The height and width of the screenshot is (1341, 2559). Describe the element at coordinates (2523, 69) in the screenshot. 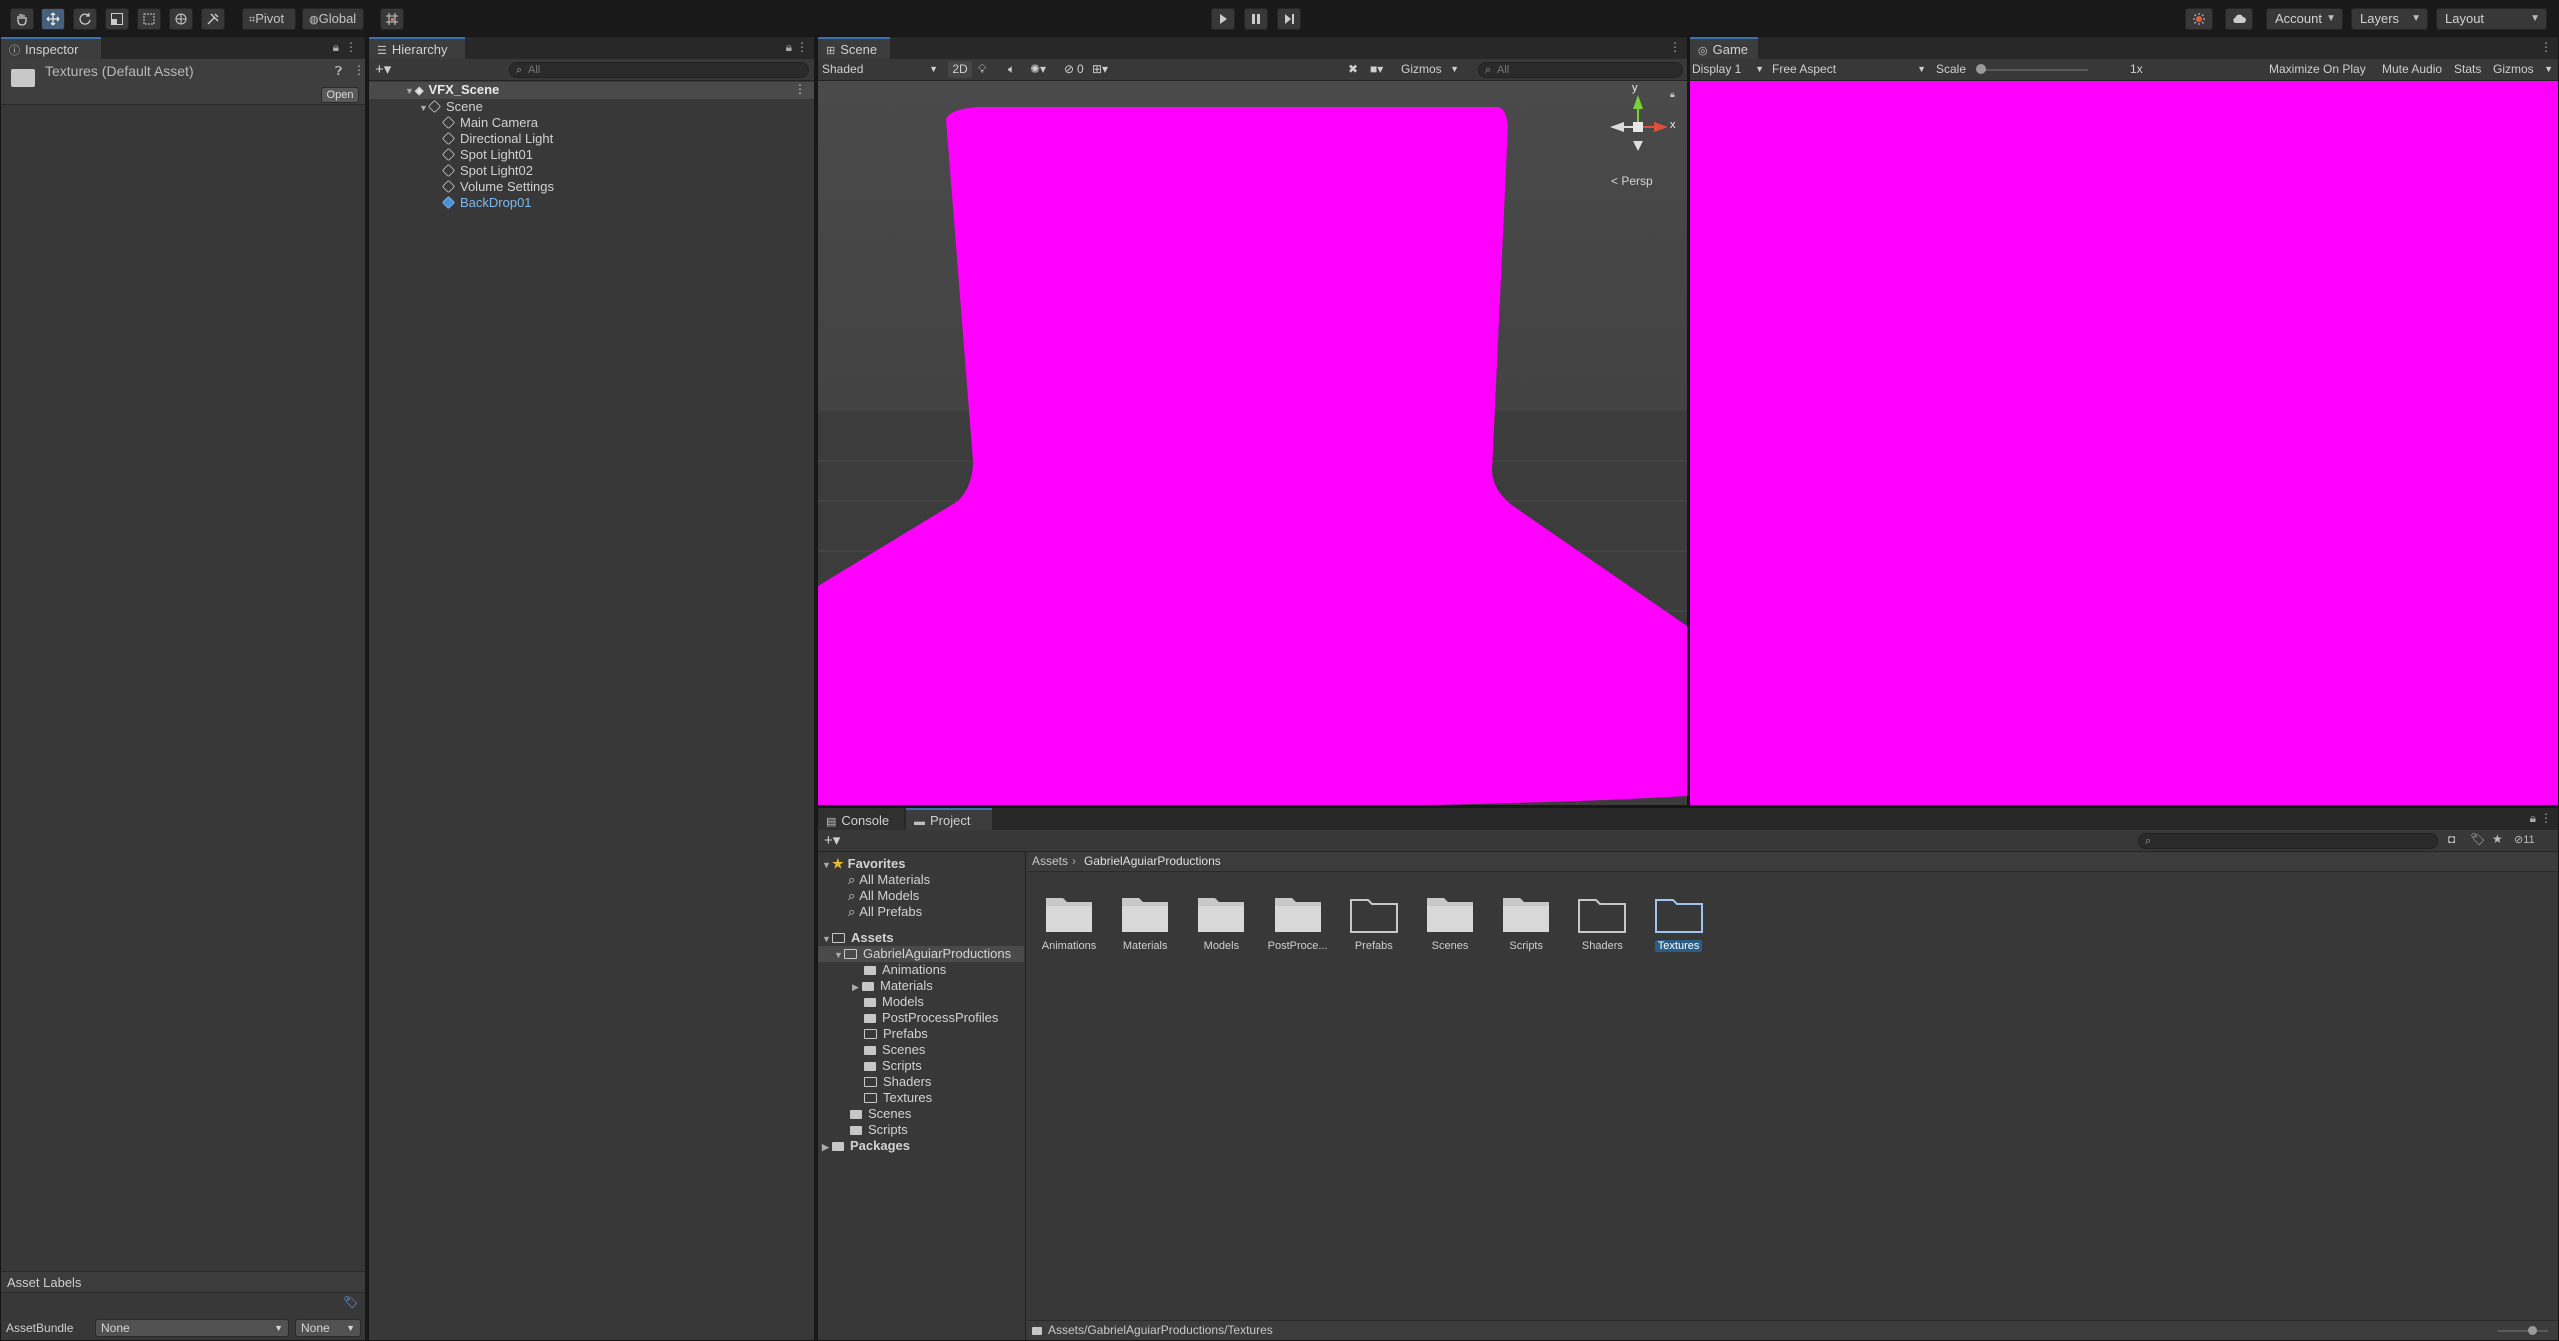

I see `game-gizmos-dropdown: Gizmos ▼` at that location.